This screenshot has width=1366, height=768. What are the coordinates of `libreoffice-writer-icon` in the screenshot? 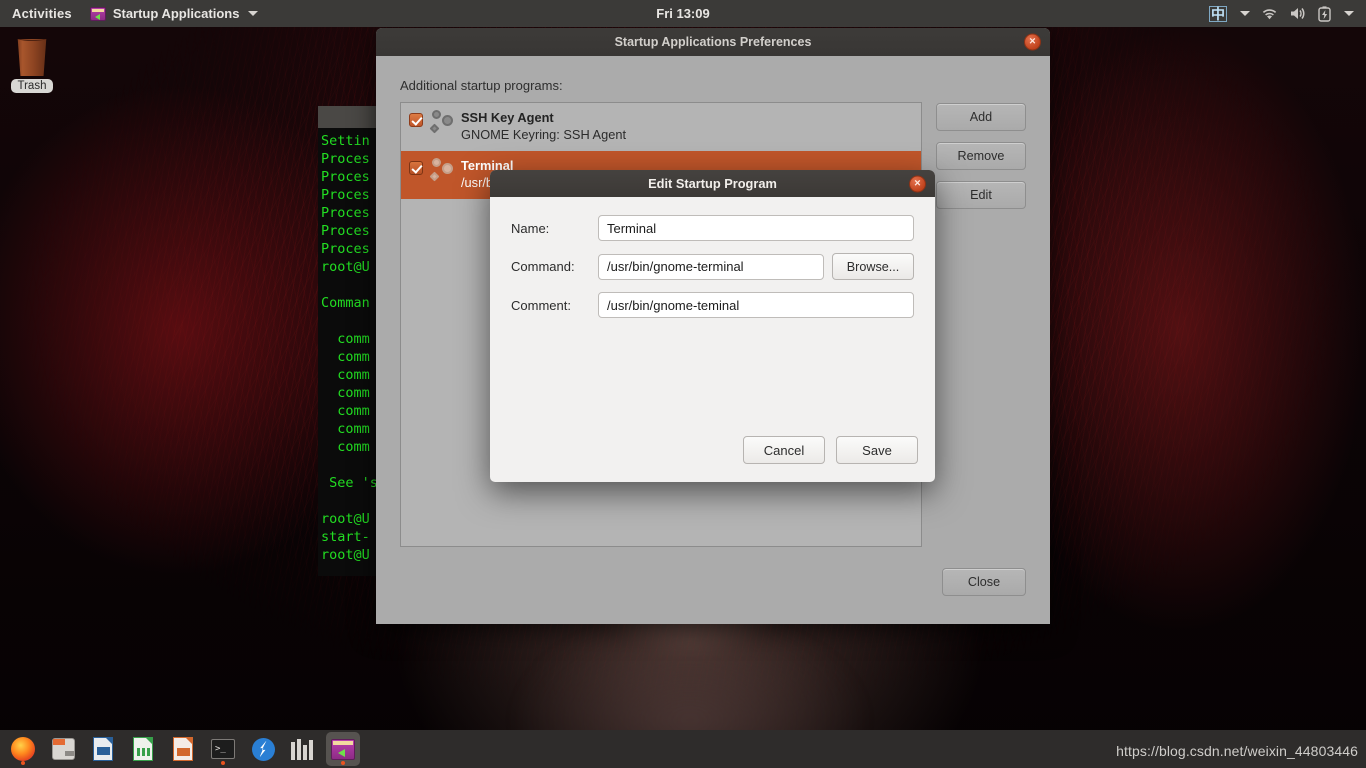 It's located at (103, 749).